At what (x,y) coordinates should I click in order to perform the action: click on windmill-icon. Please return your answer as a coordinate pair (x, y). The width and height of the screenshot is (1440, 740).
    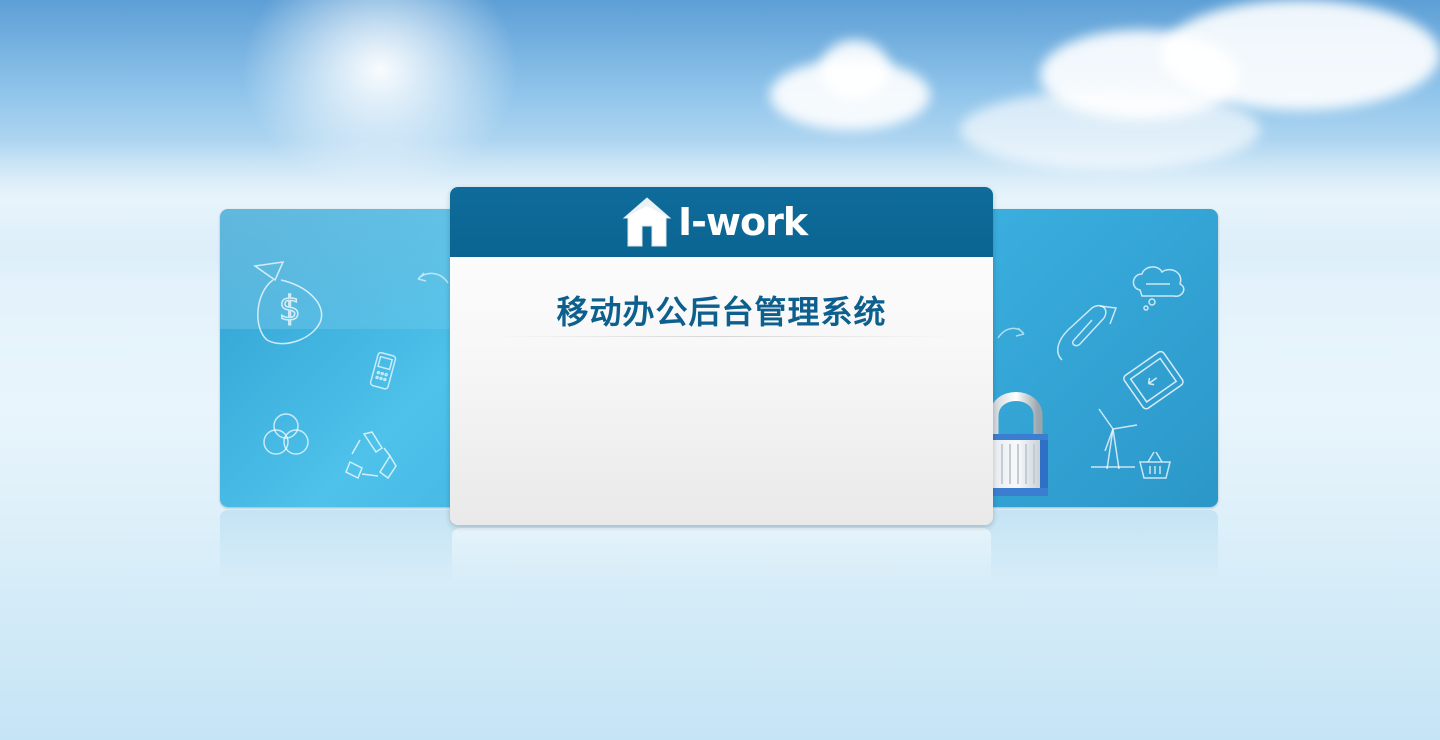
    Looking at the image, I should click on (1114, 439).